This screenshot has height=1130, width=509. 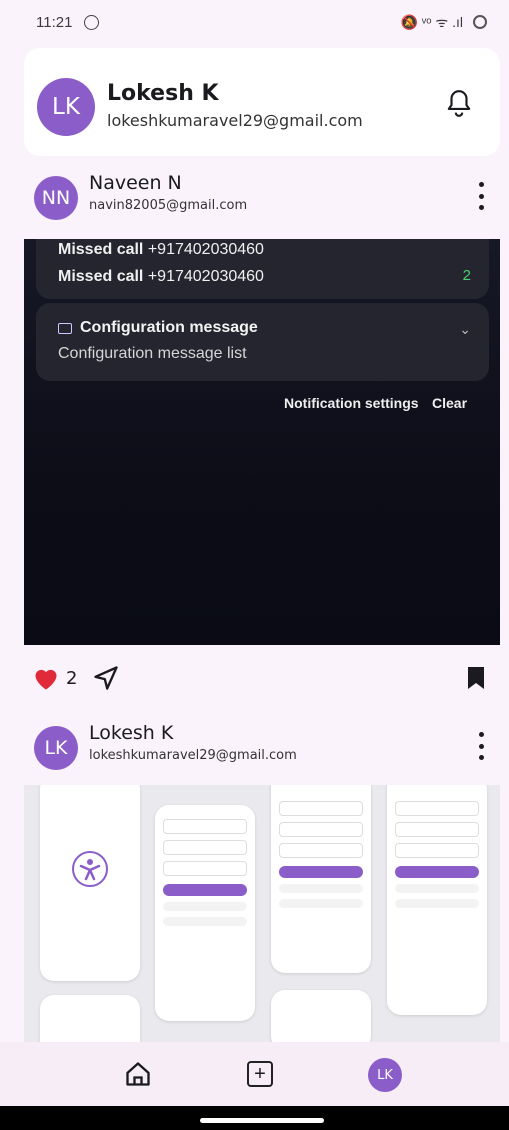 I want to click on whatsapp-icon, so click(x=92, y=22).